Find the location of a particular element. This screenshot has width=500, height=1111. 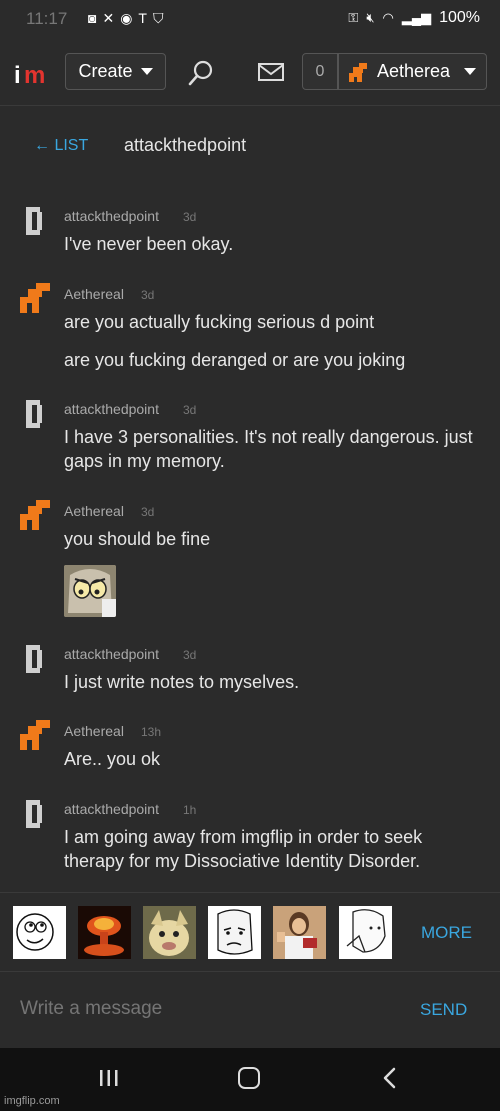

android-nav-bar is located at coordinates (250, 1079).